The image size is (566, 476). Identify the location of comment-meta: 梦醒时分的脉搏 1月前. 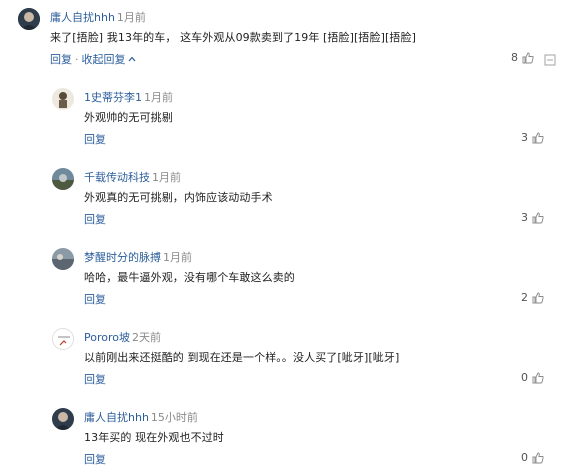
(138, 257).